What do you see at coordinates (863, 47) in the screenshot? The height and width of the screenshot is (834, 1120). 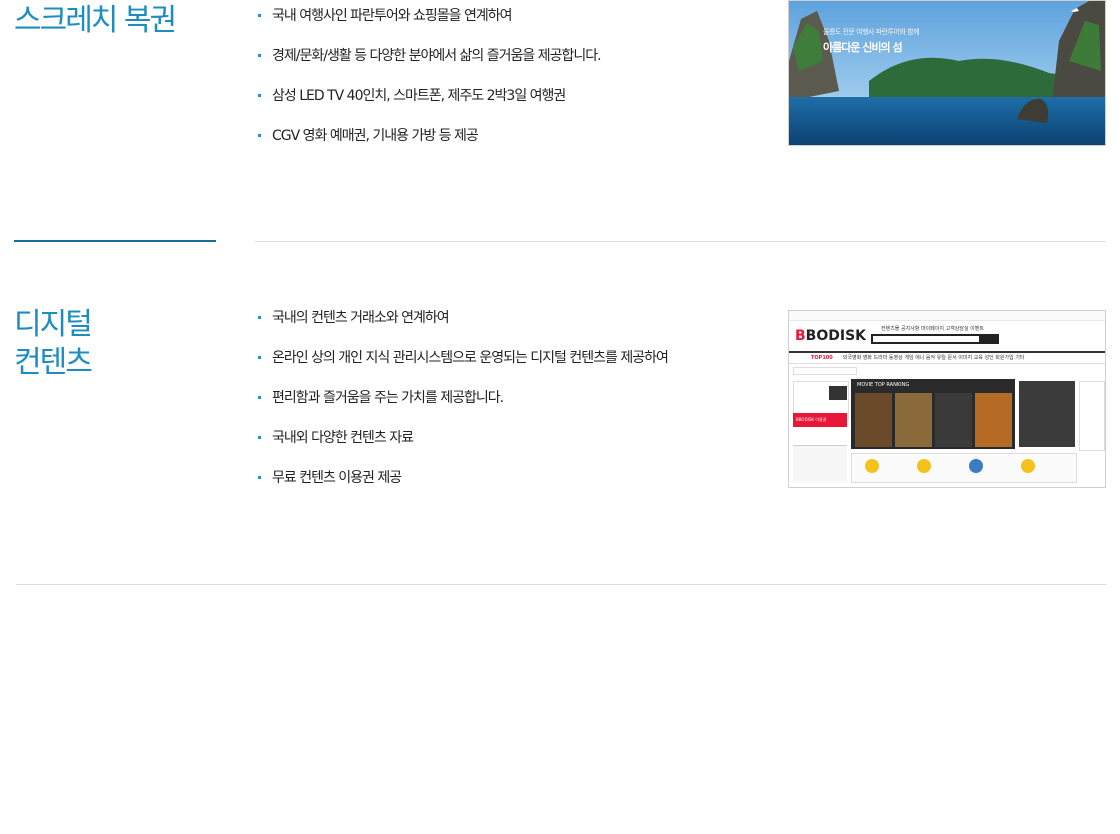 I see `image-caption-large: 아름다운 신비의 섬` at bounding box center [863, 47].